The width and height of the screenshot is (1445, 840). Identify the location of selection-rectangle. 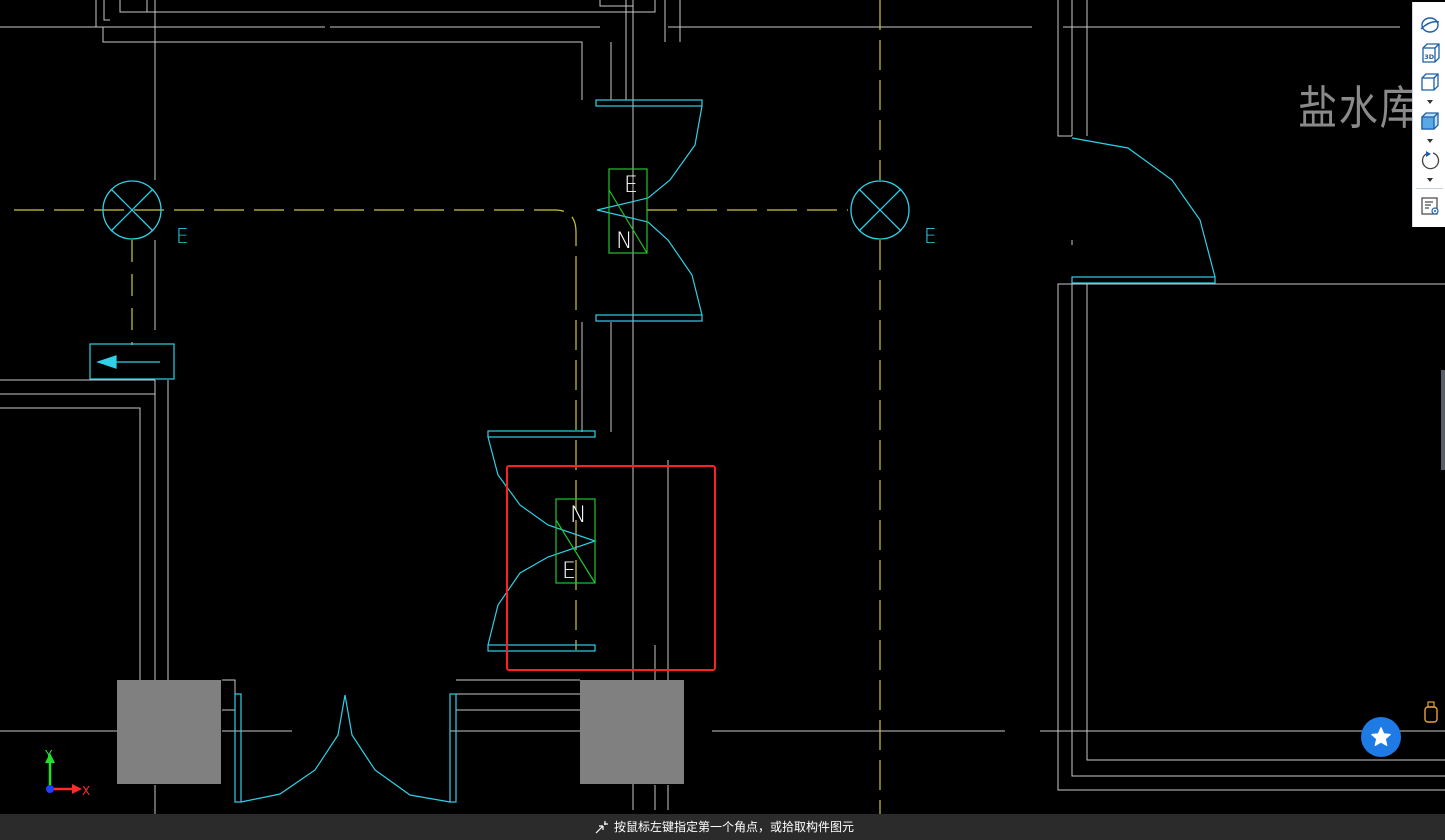
(611, 568).